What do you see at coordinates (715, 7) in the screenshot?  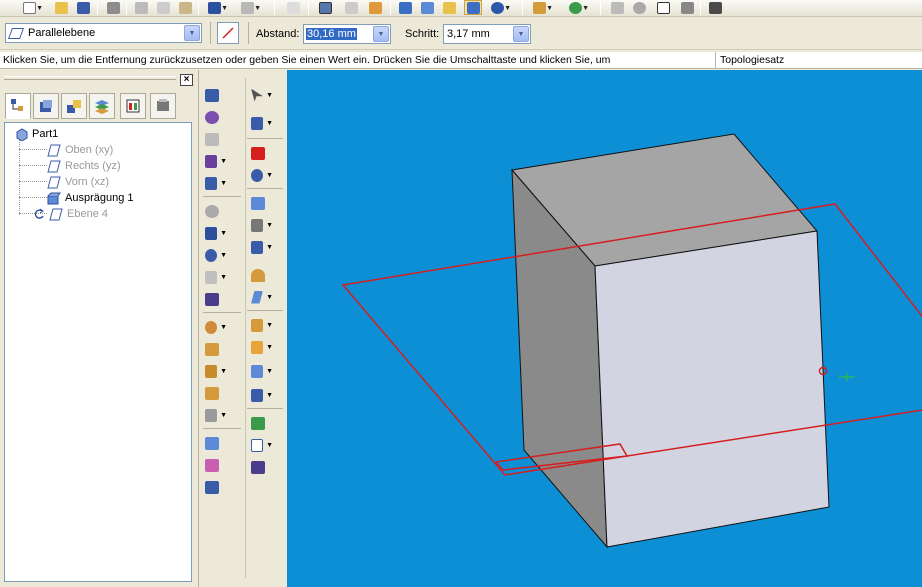 I see `help-icon` at bounding box center [715, 7].